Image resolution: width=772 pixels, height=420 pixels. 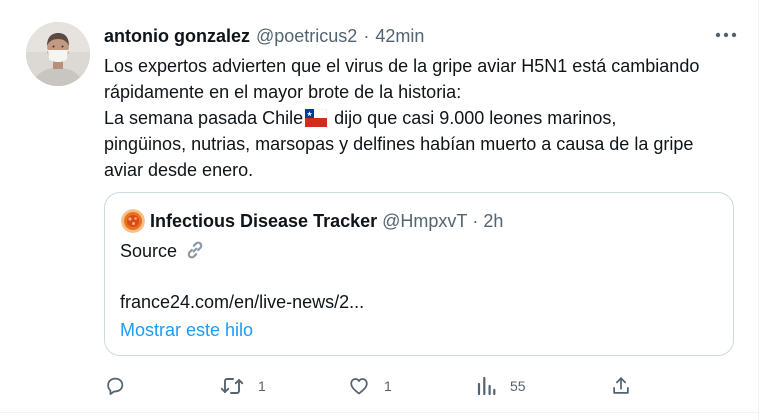 I want to click on tweet-text-fragment: La semana pasada Chile, so click(x=204, y=118).